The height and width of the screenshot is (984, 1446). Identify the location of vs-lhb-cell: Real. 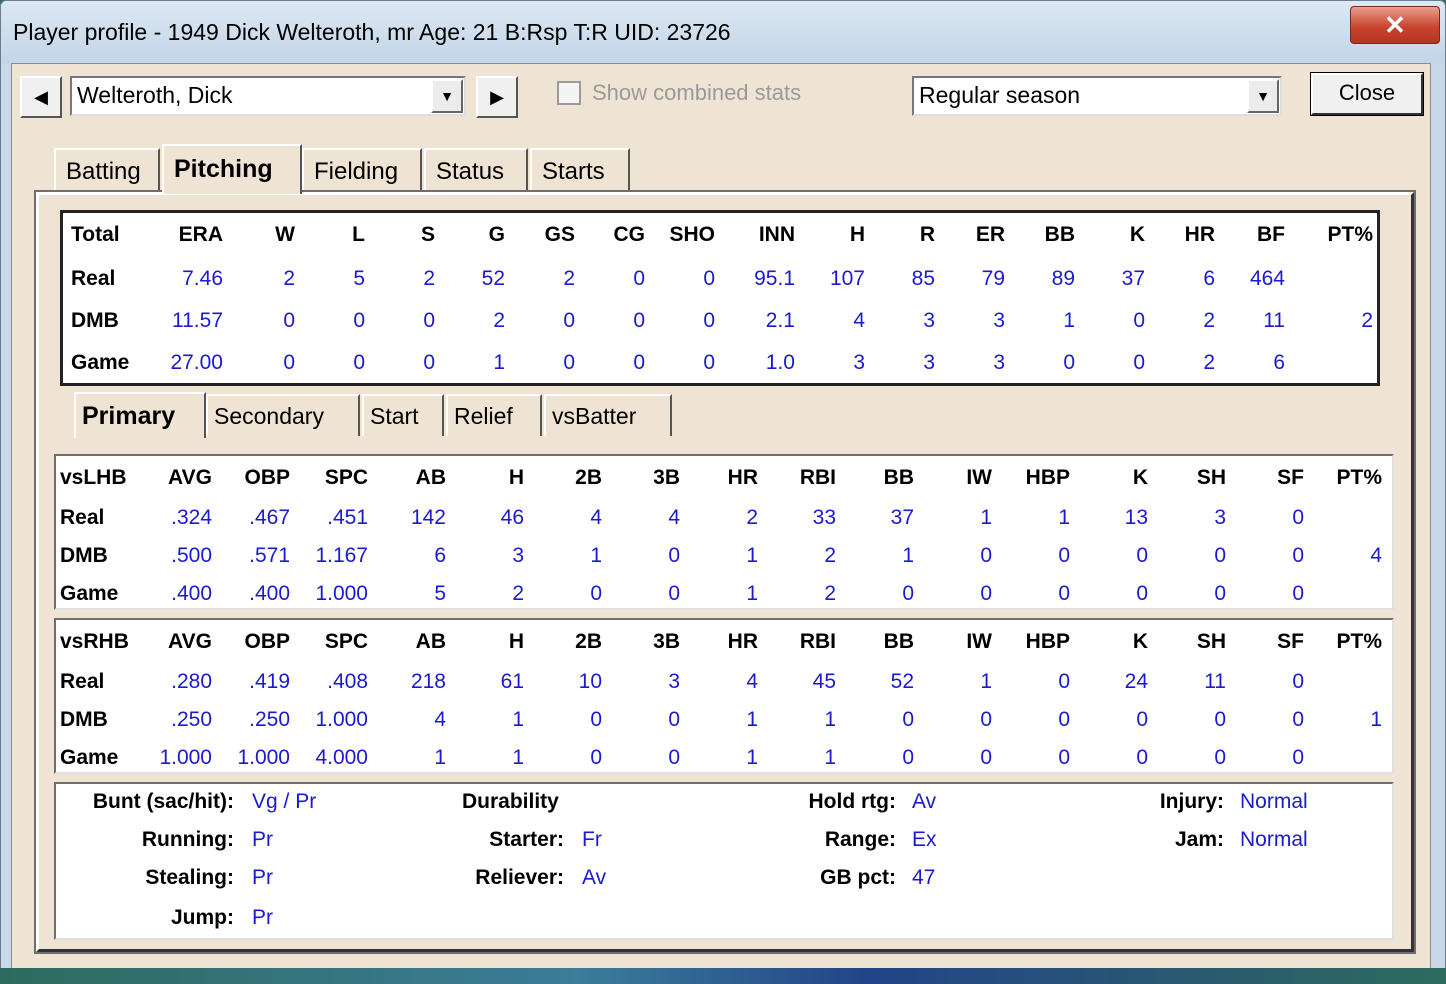
(82, 517).